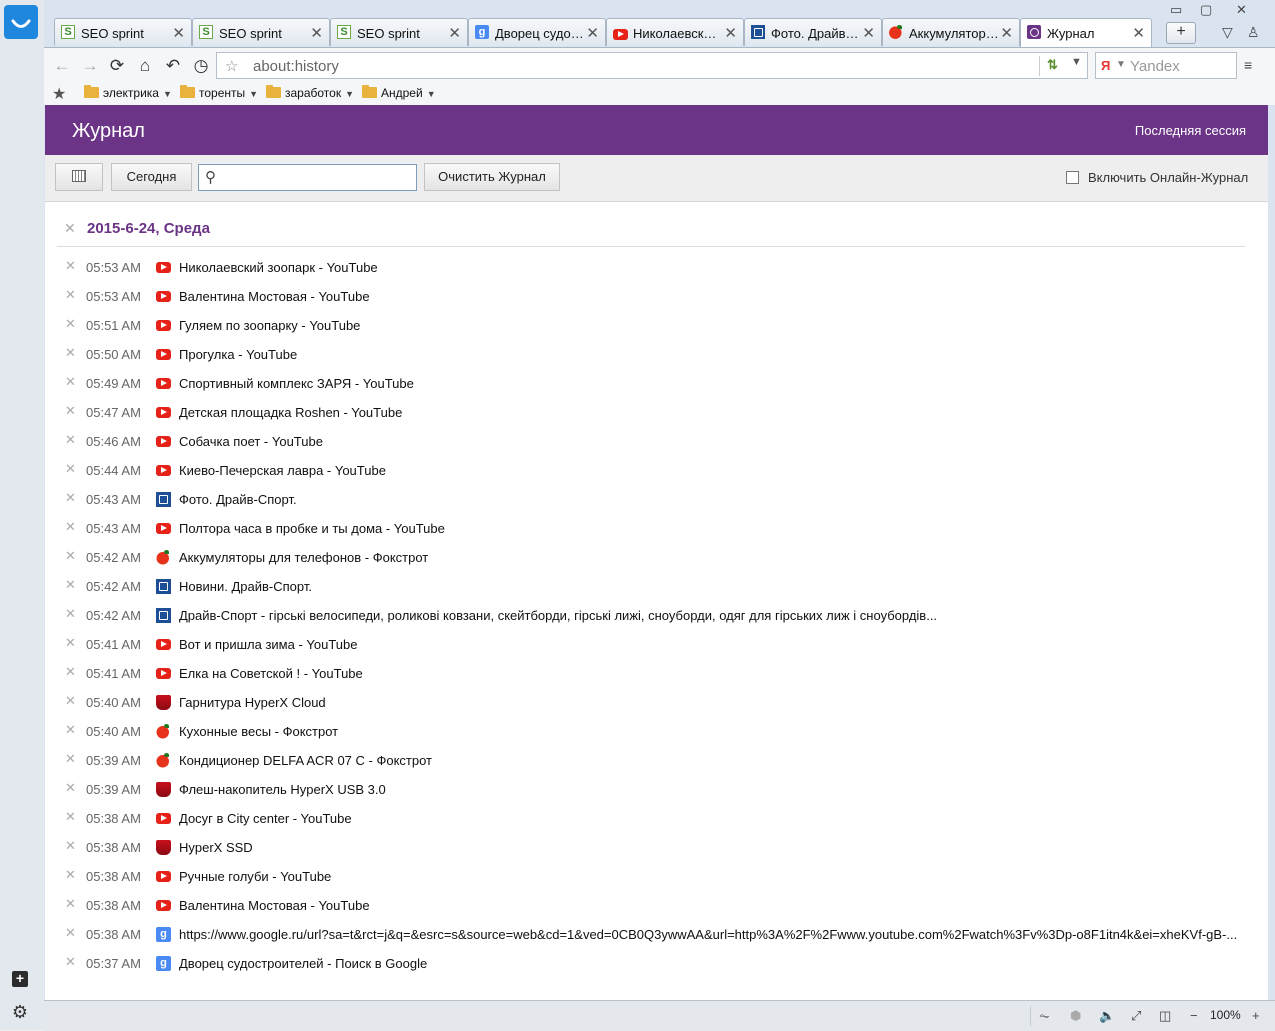 The width and height of the screenshot is (1275, 1031). I want to click on back-icon: ←, so click(62, 66).